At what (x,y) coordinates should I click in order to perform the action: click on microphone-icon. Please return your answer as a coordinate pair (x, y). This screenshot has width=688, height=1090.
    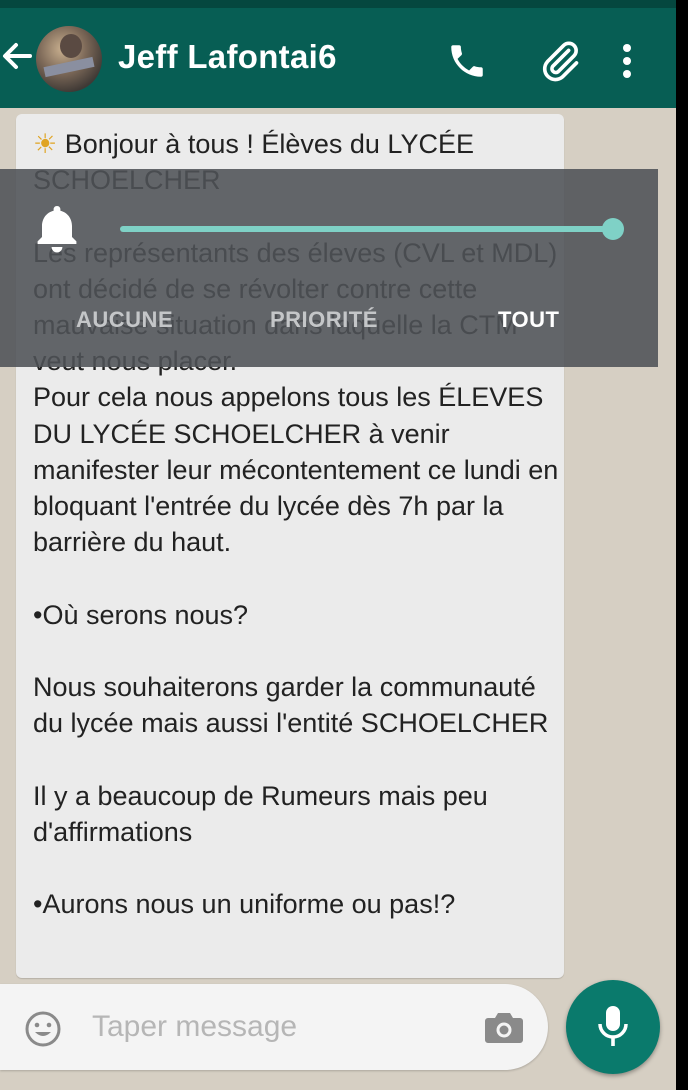
    Looking at the image, I should click on (613, 1026).